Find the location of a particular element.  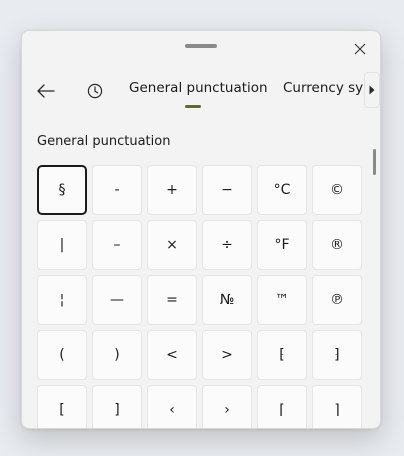

symbol-cell: > is located at coordinates (227, 355).